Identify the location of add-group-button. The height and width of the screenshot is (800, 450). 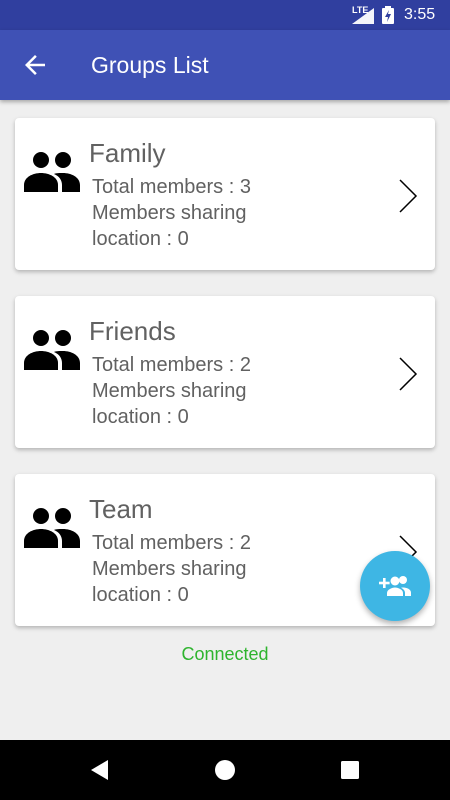
(395, 586).